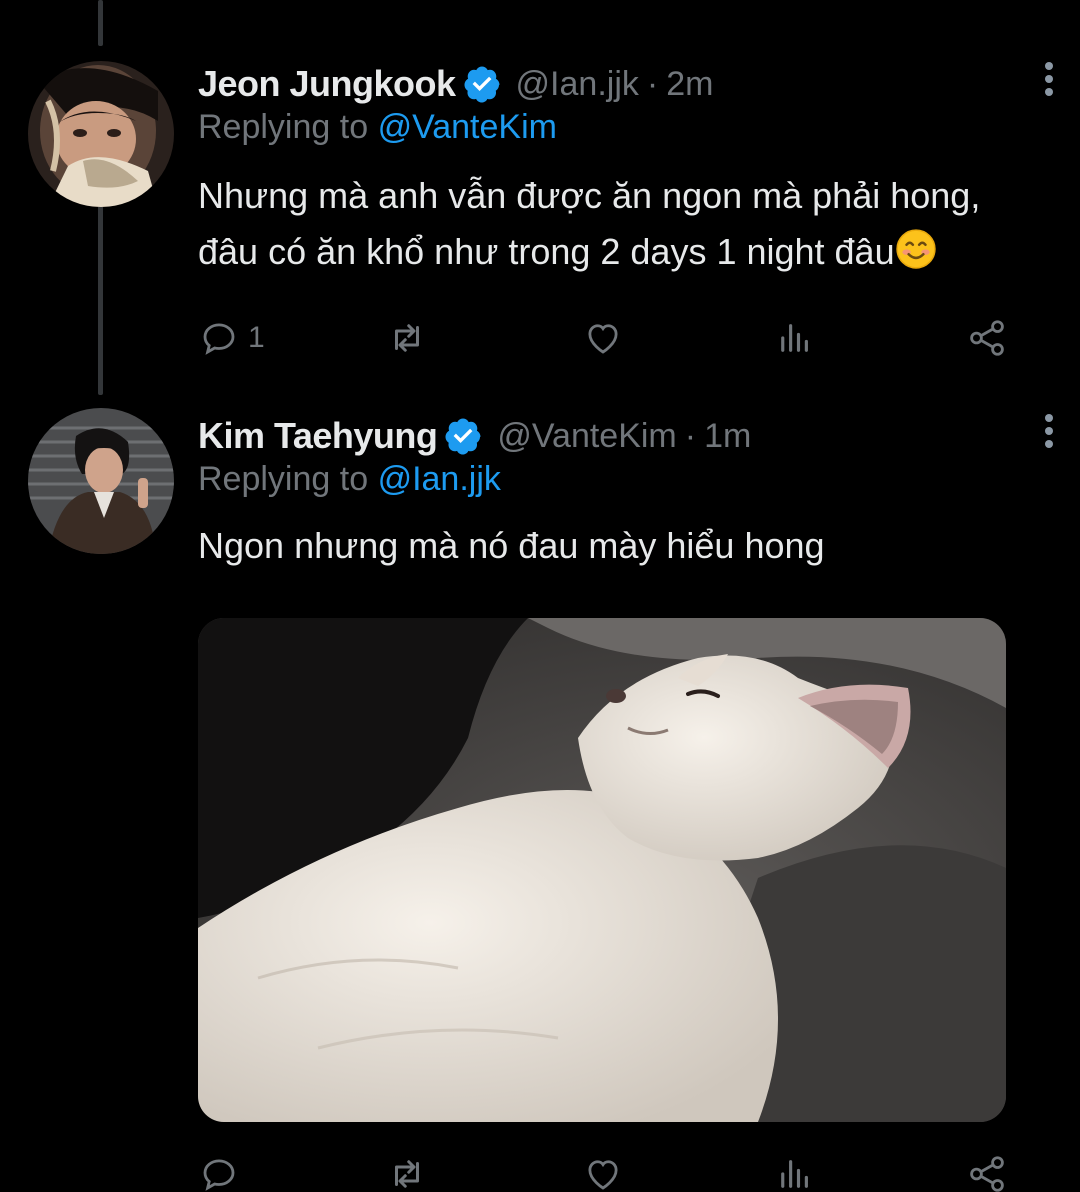 Image resolution: width=1080 pixels, height=1192 pixels. I want to click on tweet-header: Kim Taehyung @VanteKim · 1m, so click(604, 436).